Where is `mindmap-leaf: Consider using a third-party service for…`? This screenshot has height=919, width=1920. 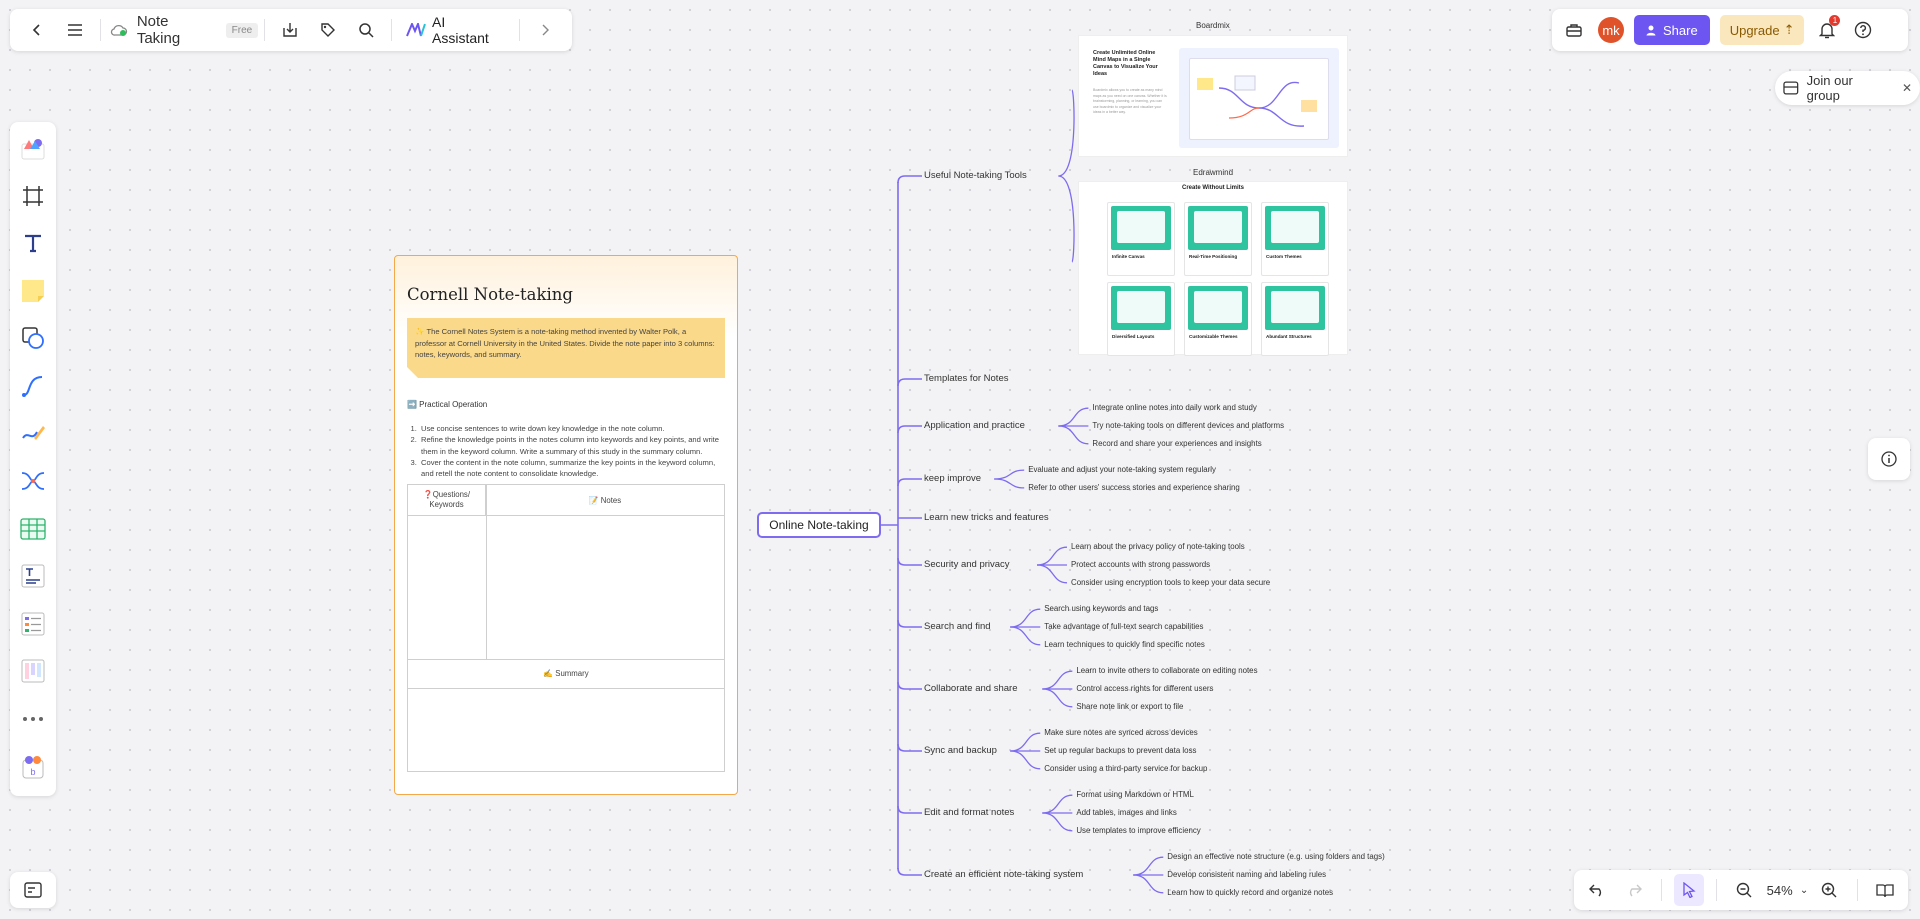 mindmap-leaf: Consider using a third-party service for… is located at coordinates (1125, 768).